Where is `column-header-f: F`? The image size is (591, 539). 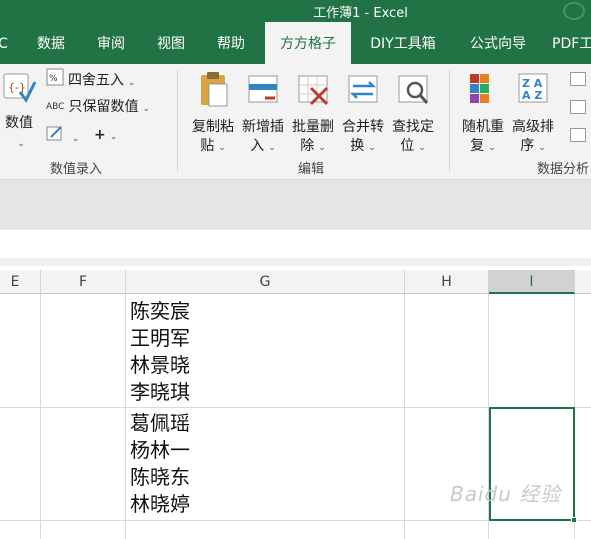 column-header-f: F is located at coordinates (83, 282).